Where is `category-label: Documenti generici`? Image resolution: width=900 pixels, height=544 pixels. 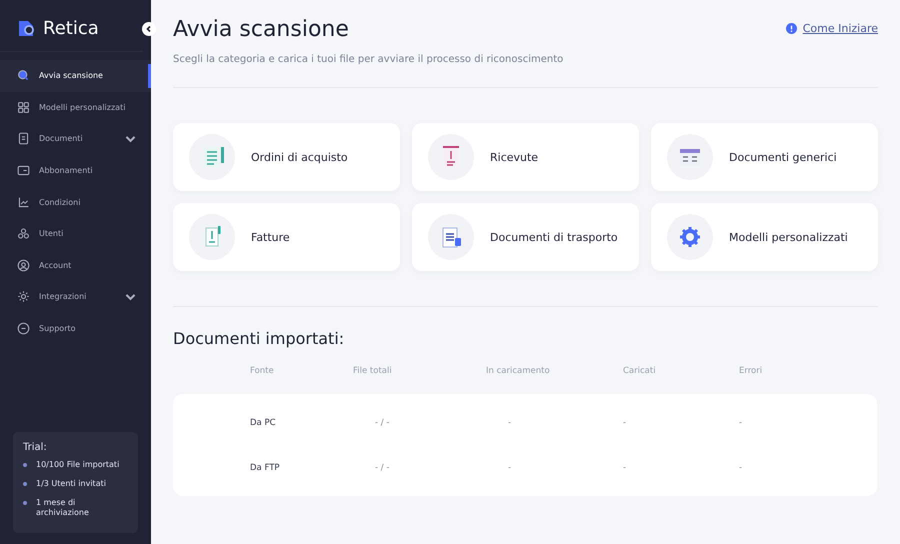
category-label: Documenti generici is located at coordinates (783, 157).